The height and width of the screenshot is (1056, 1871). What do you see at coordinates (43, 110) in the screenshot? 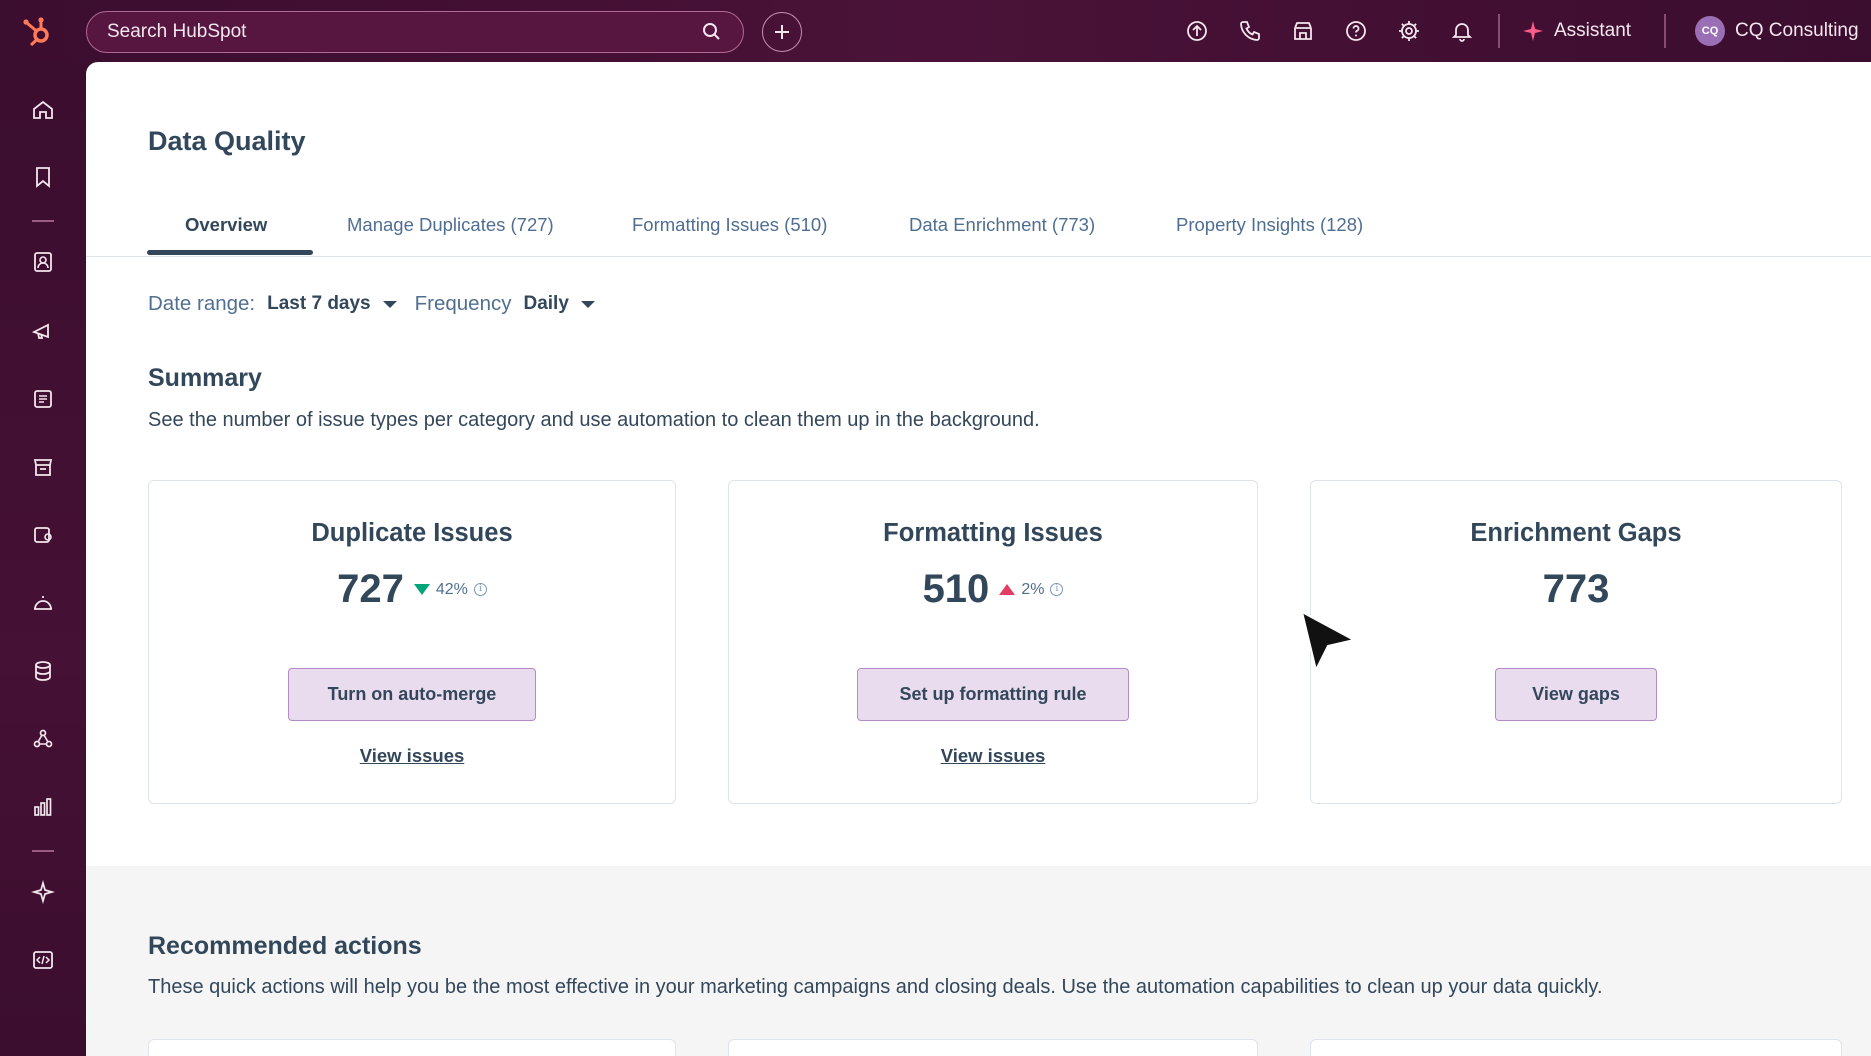
I see `home-icon` at bounding box center [43, 110].